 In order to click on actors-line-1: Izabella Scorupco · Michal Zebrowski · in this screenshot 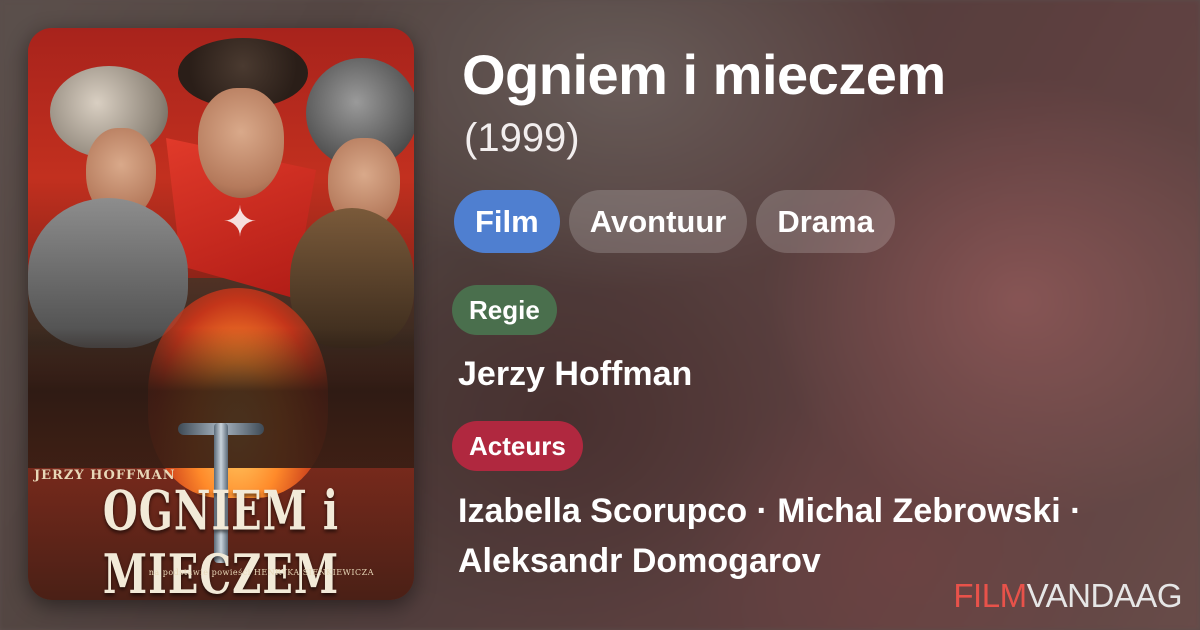, I will do `click(770, 511)`.